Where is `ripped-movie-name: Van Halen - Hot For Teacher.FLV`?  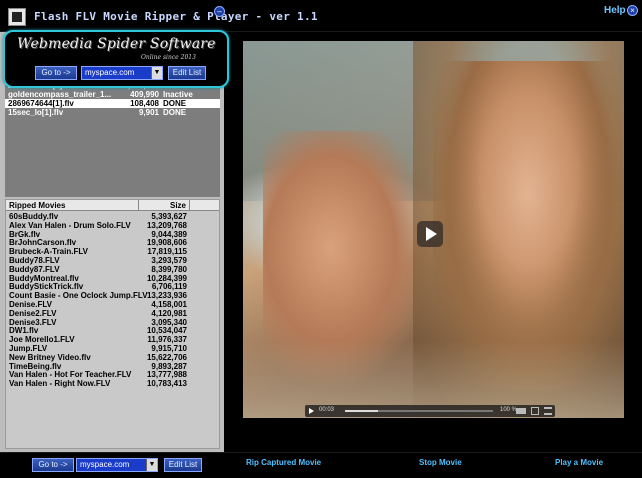
ripped-movie-name: Van Halen - Hot For Teacher.FLV is located at coordinates (70, 375).